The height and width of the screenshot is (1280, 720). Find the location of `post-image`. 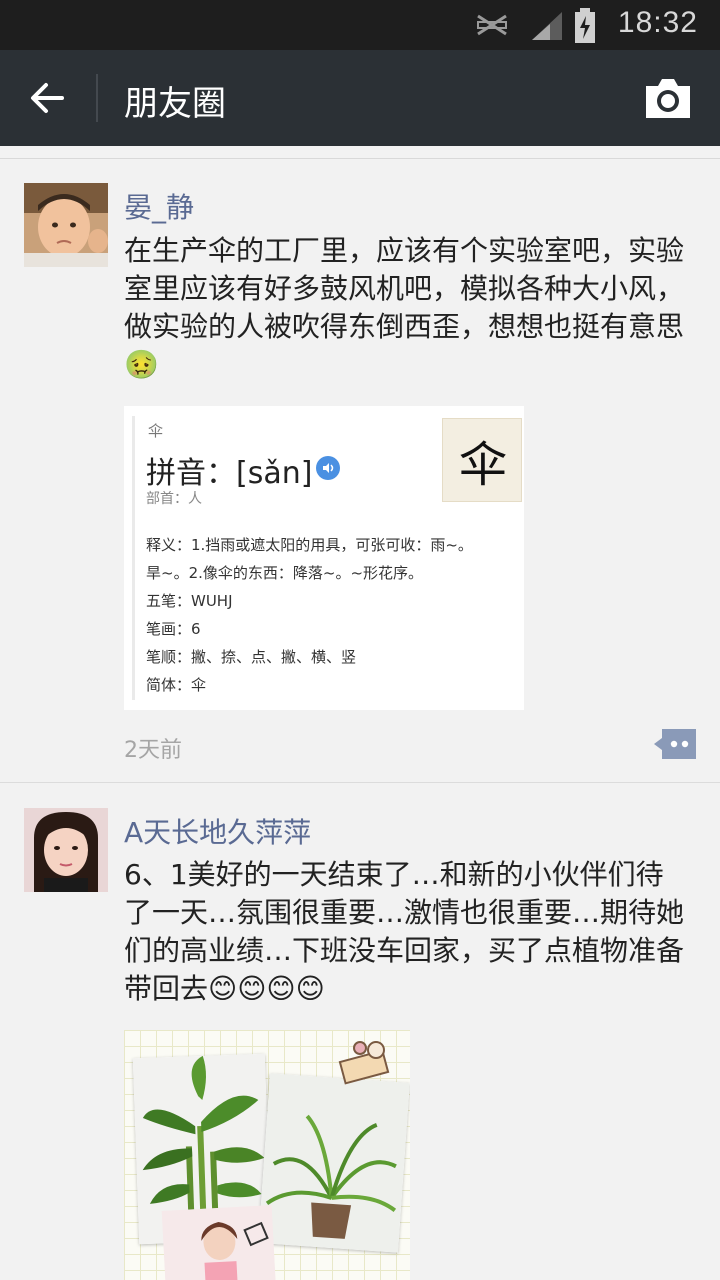

post-image is located at coordinates (267, 1155).